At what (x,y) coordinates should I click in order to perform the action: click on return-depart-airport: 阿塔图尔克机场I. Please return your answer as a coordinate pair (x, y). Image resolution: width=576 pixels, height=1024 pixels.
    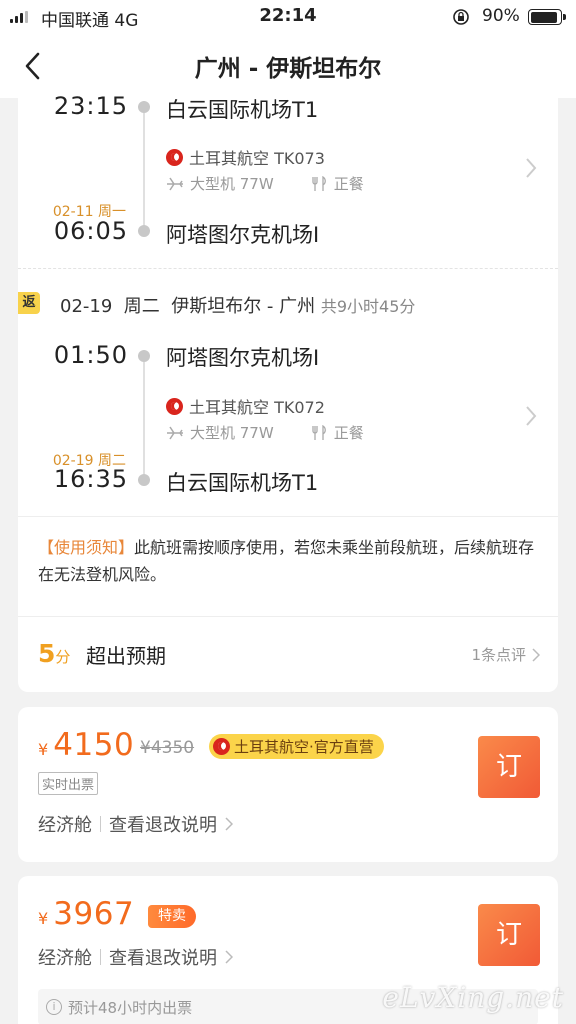
    Looking at the image, I should click on (243, 358).